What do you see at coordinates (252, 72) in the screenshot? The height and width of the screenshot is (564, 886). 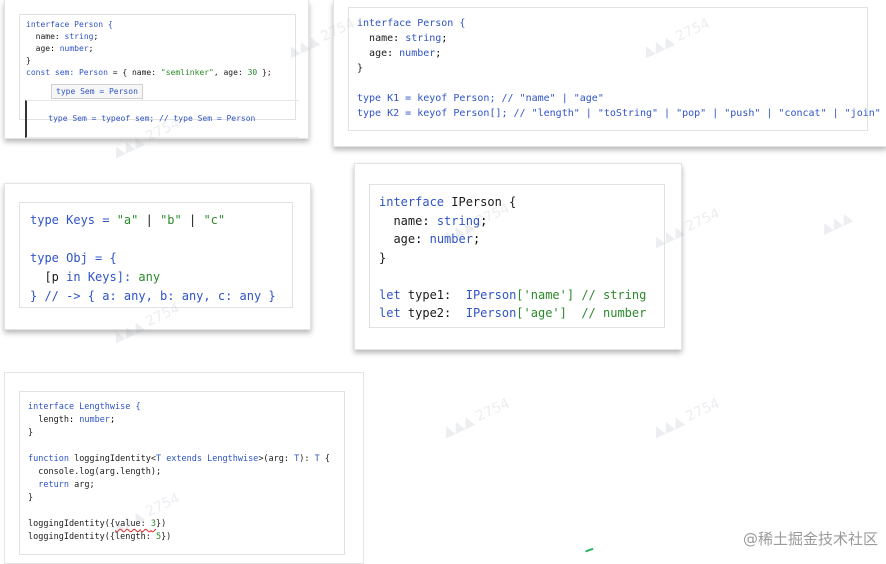 I see `code-text: 30` at bounding box center [252, 72].